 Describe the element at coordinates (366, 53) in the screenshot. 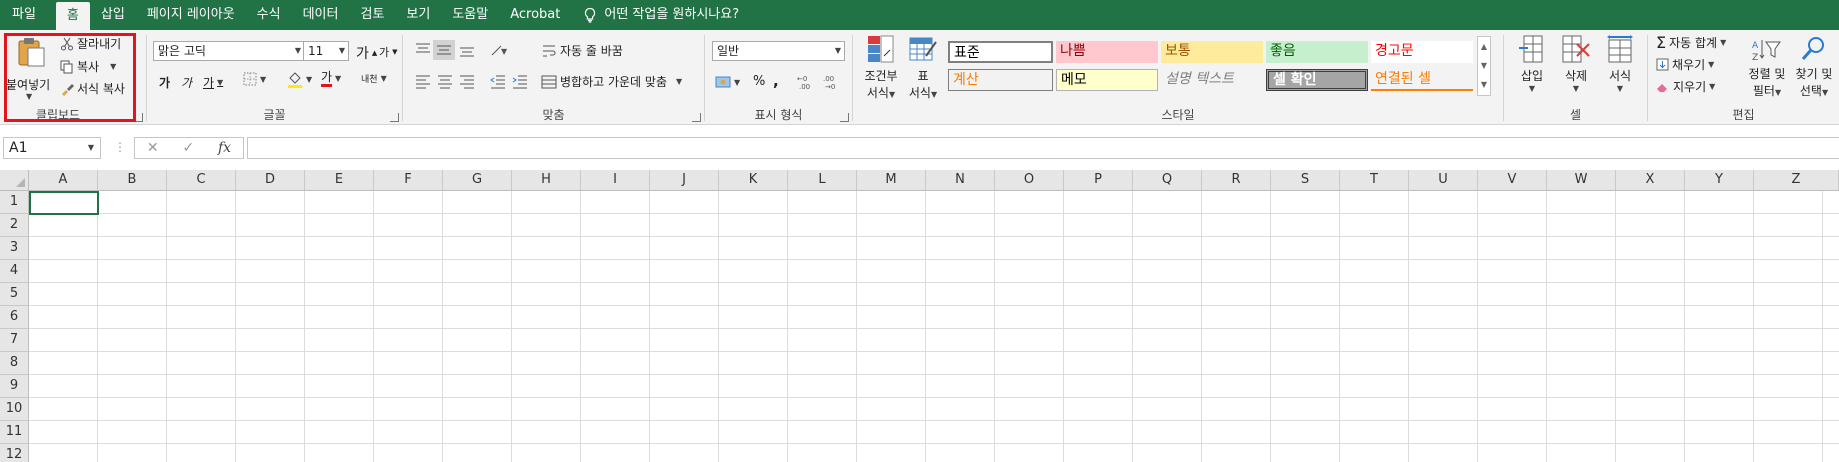

I see `grow-font-button: 가 ▲` at that location.